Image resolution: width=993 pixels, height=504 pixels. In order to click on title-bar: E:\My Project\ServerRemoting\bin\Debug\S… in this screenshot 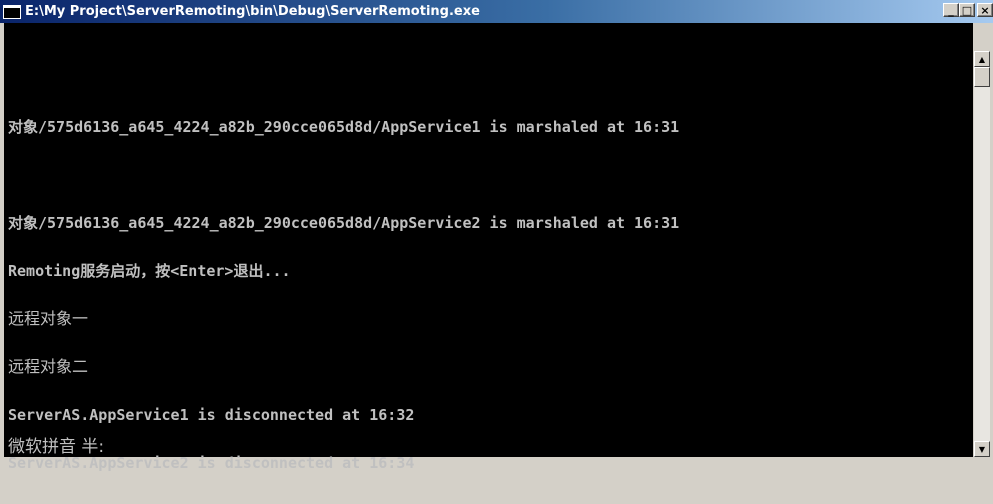, I will do `click(496, 11)`.